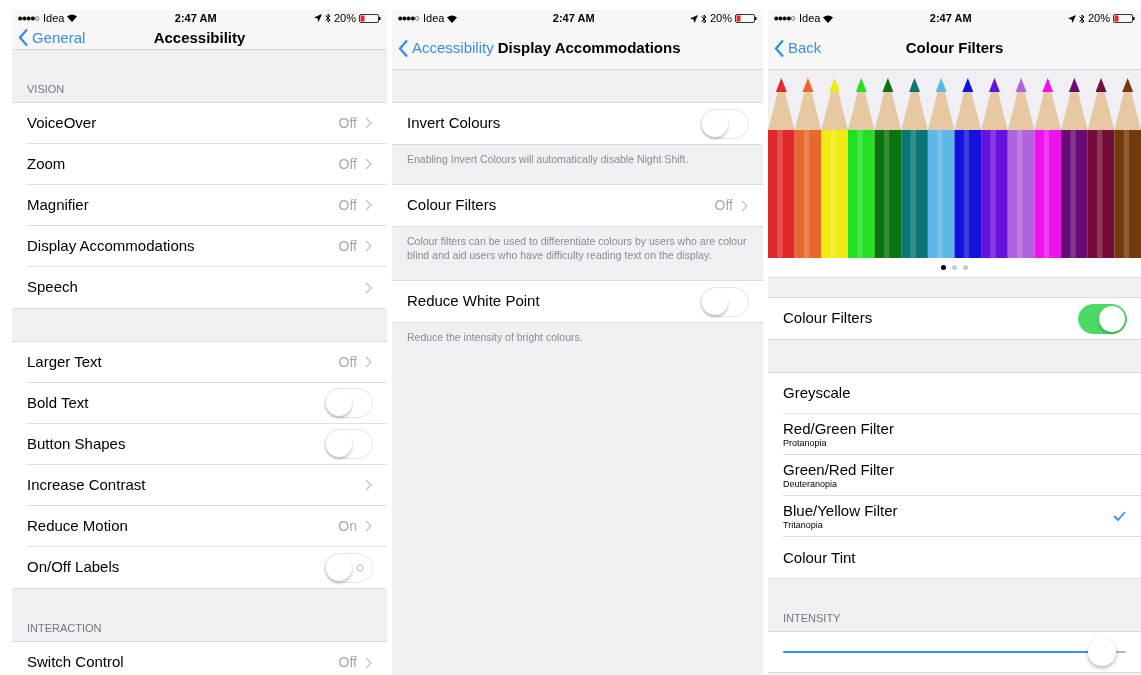  Describe the element at coordinates (803, 525) in the screenshot. I see `option-subtitle: Tritanopia` at that location.